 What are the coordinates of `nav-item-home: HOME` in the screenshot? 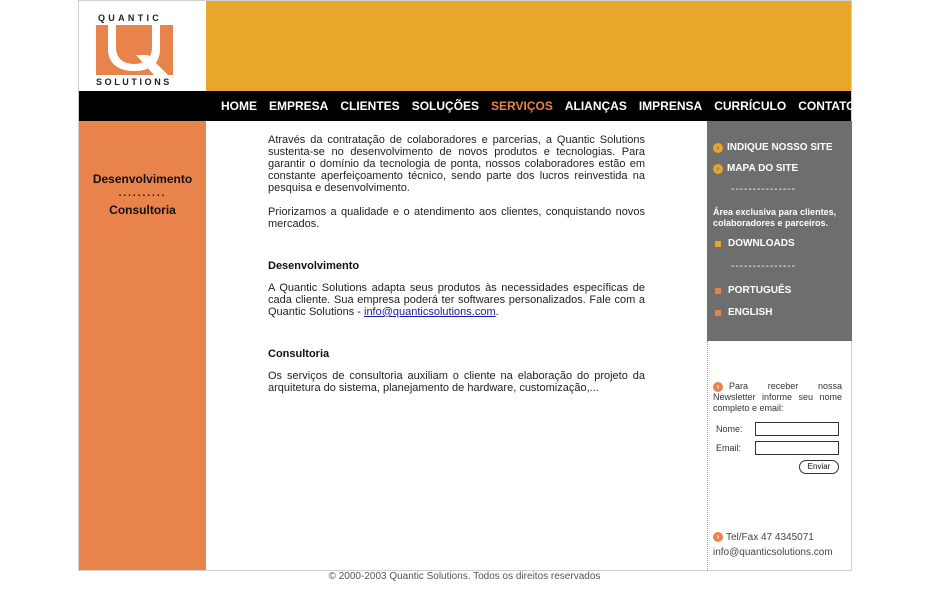 It's located at (239, 106).